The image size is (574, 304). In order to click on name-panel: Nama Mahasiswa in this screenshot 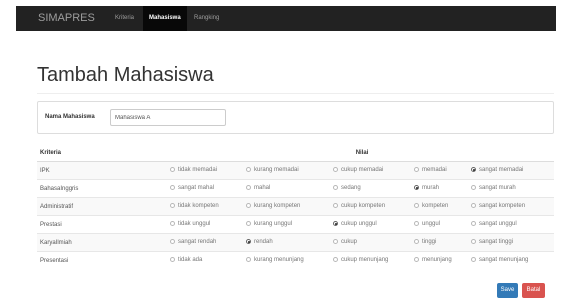, I will do `click(295, 117)`.